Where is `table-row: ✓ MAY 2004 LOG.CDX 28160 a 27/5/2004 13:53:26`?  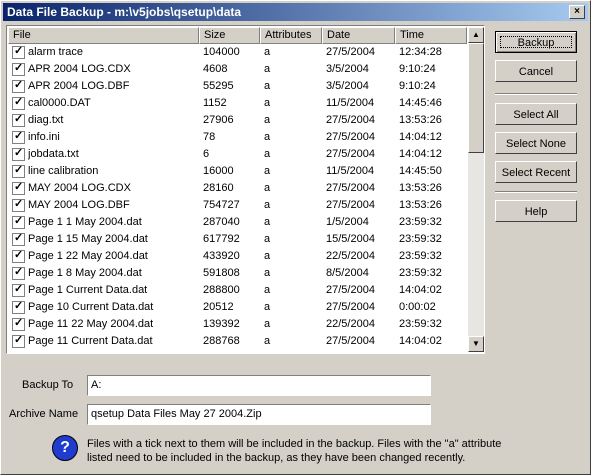 table-row: ✓ MAY 2004 LOG.CDX 28160 a 27/5/2004 13:53:26 is located at coordinates (237, 188).